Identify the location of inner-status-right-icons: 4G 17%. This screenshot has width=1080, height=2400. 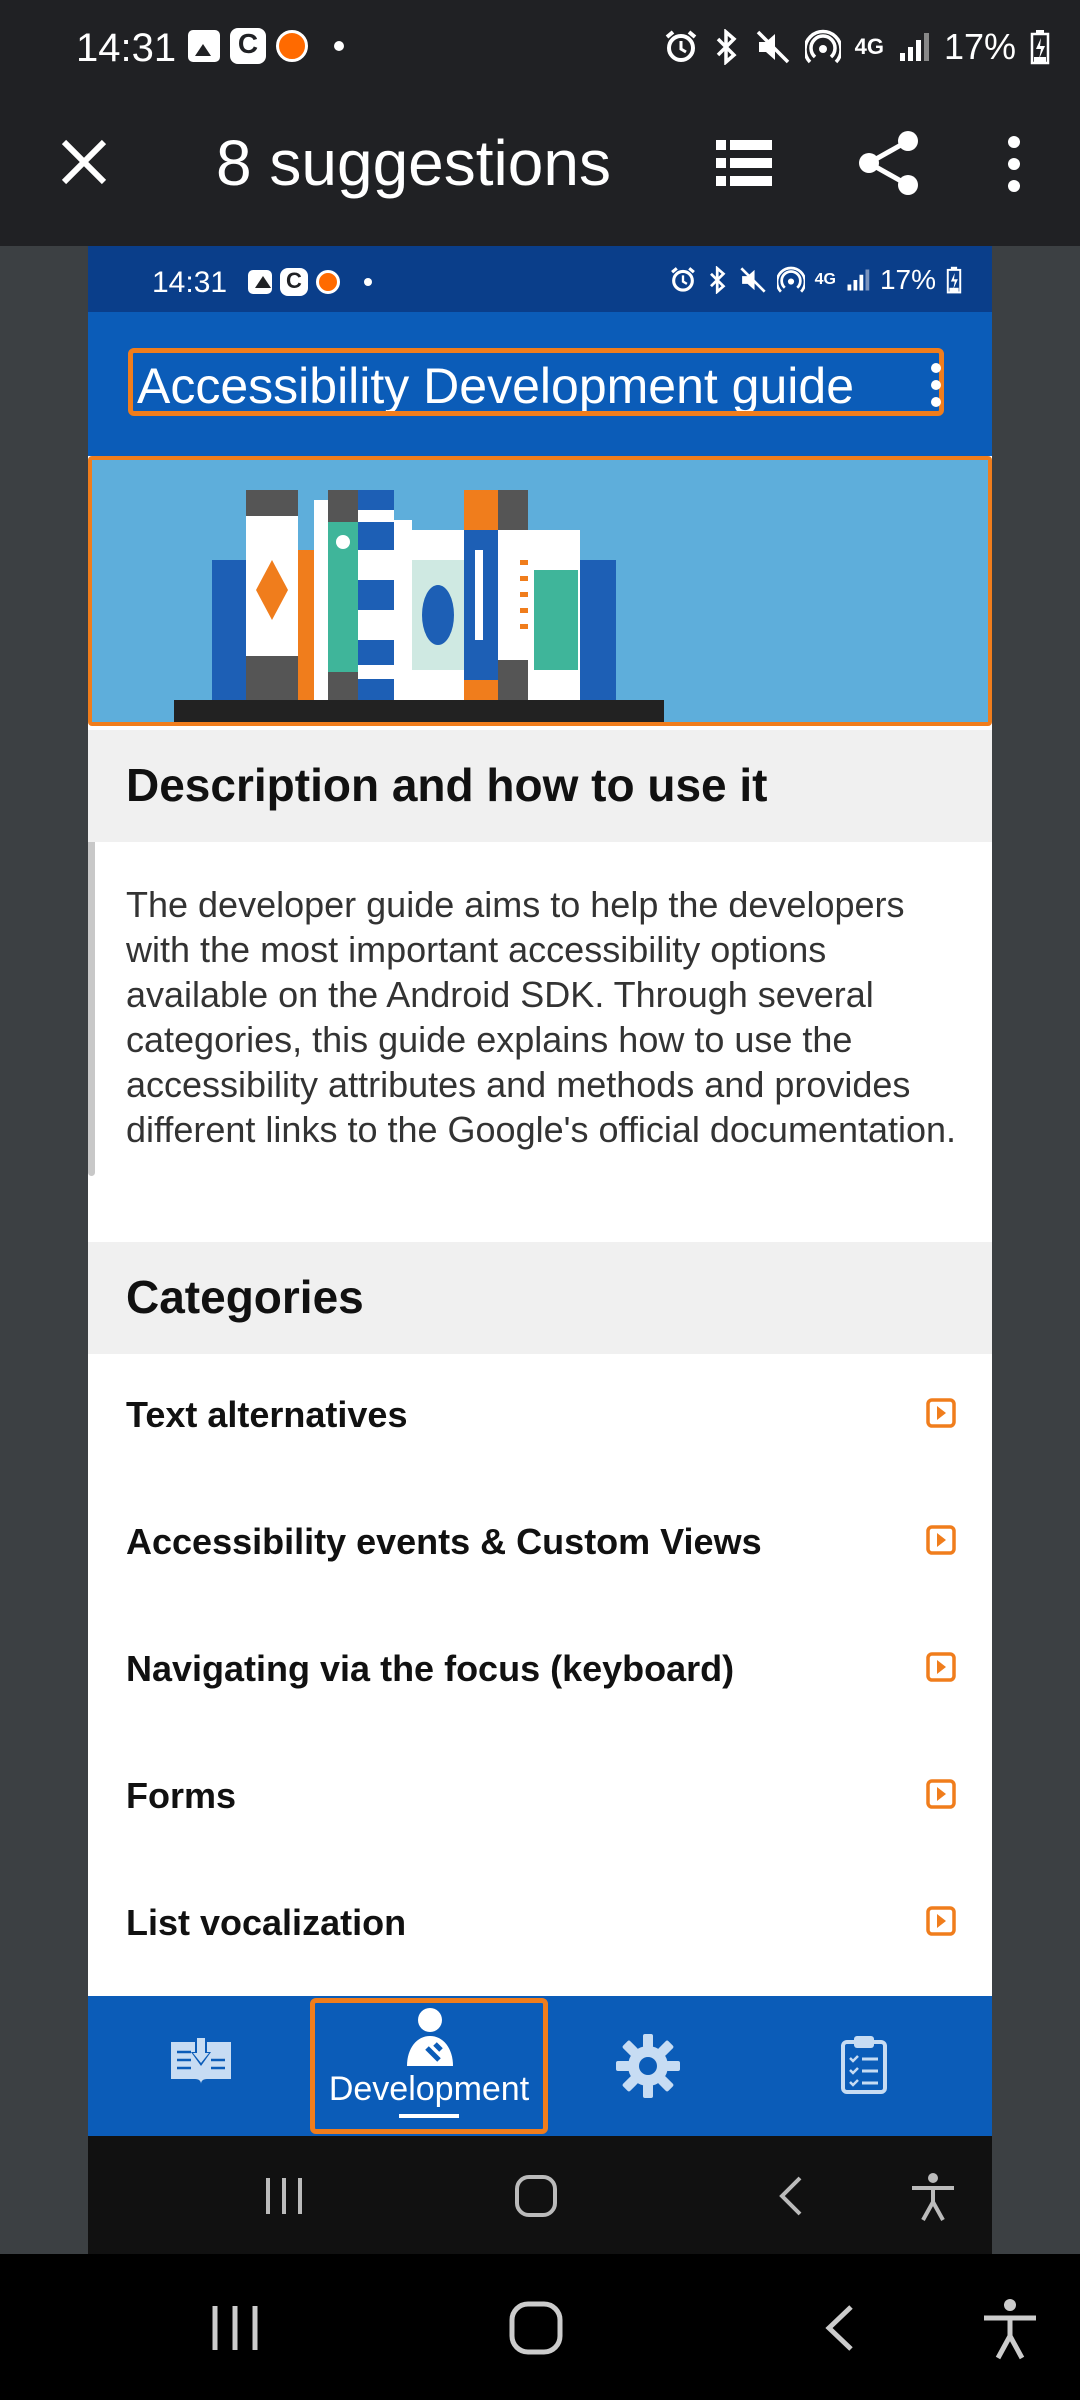
(815, 280).